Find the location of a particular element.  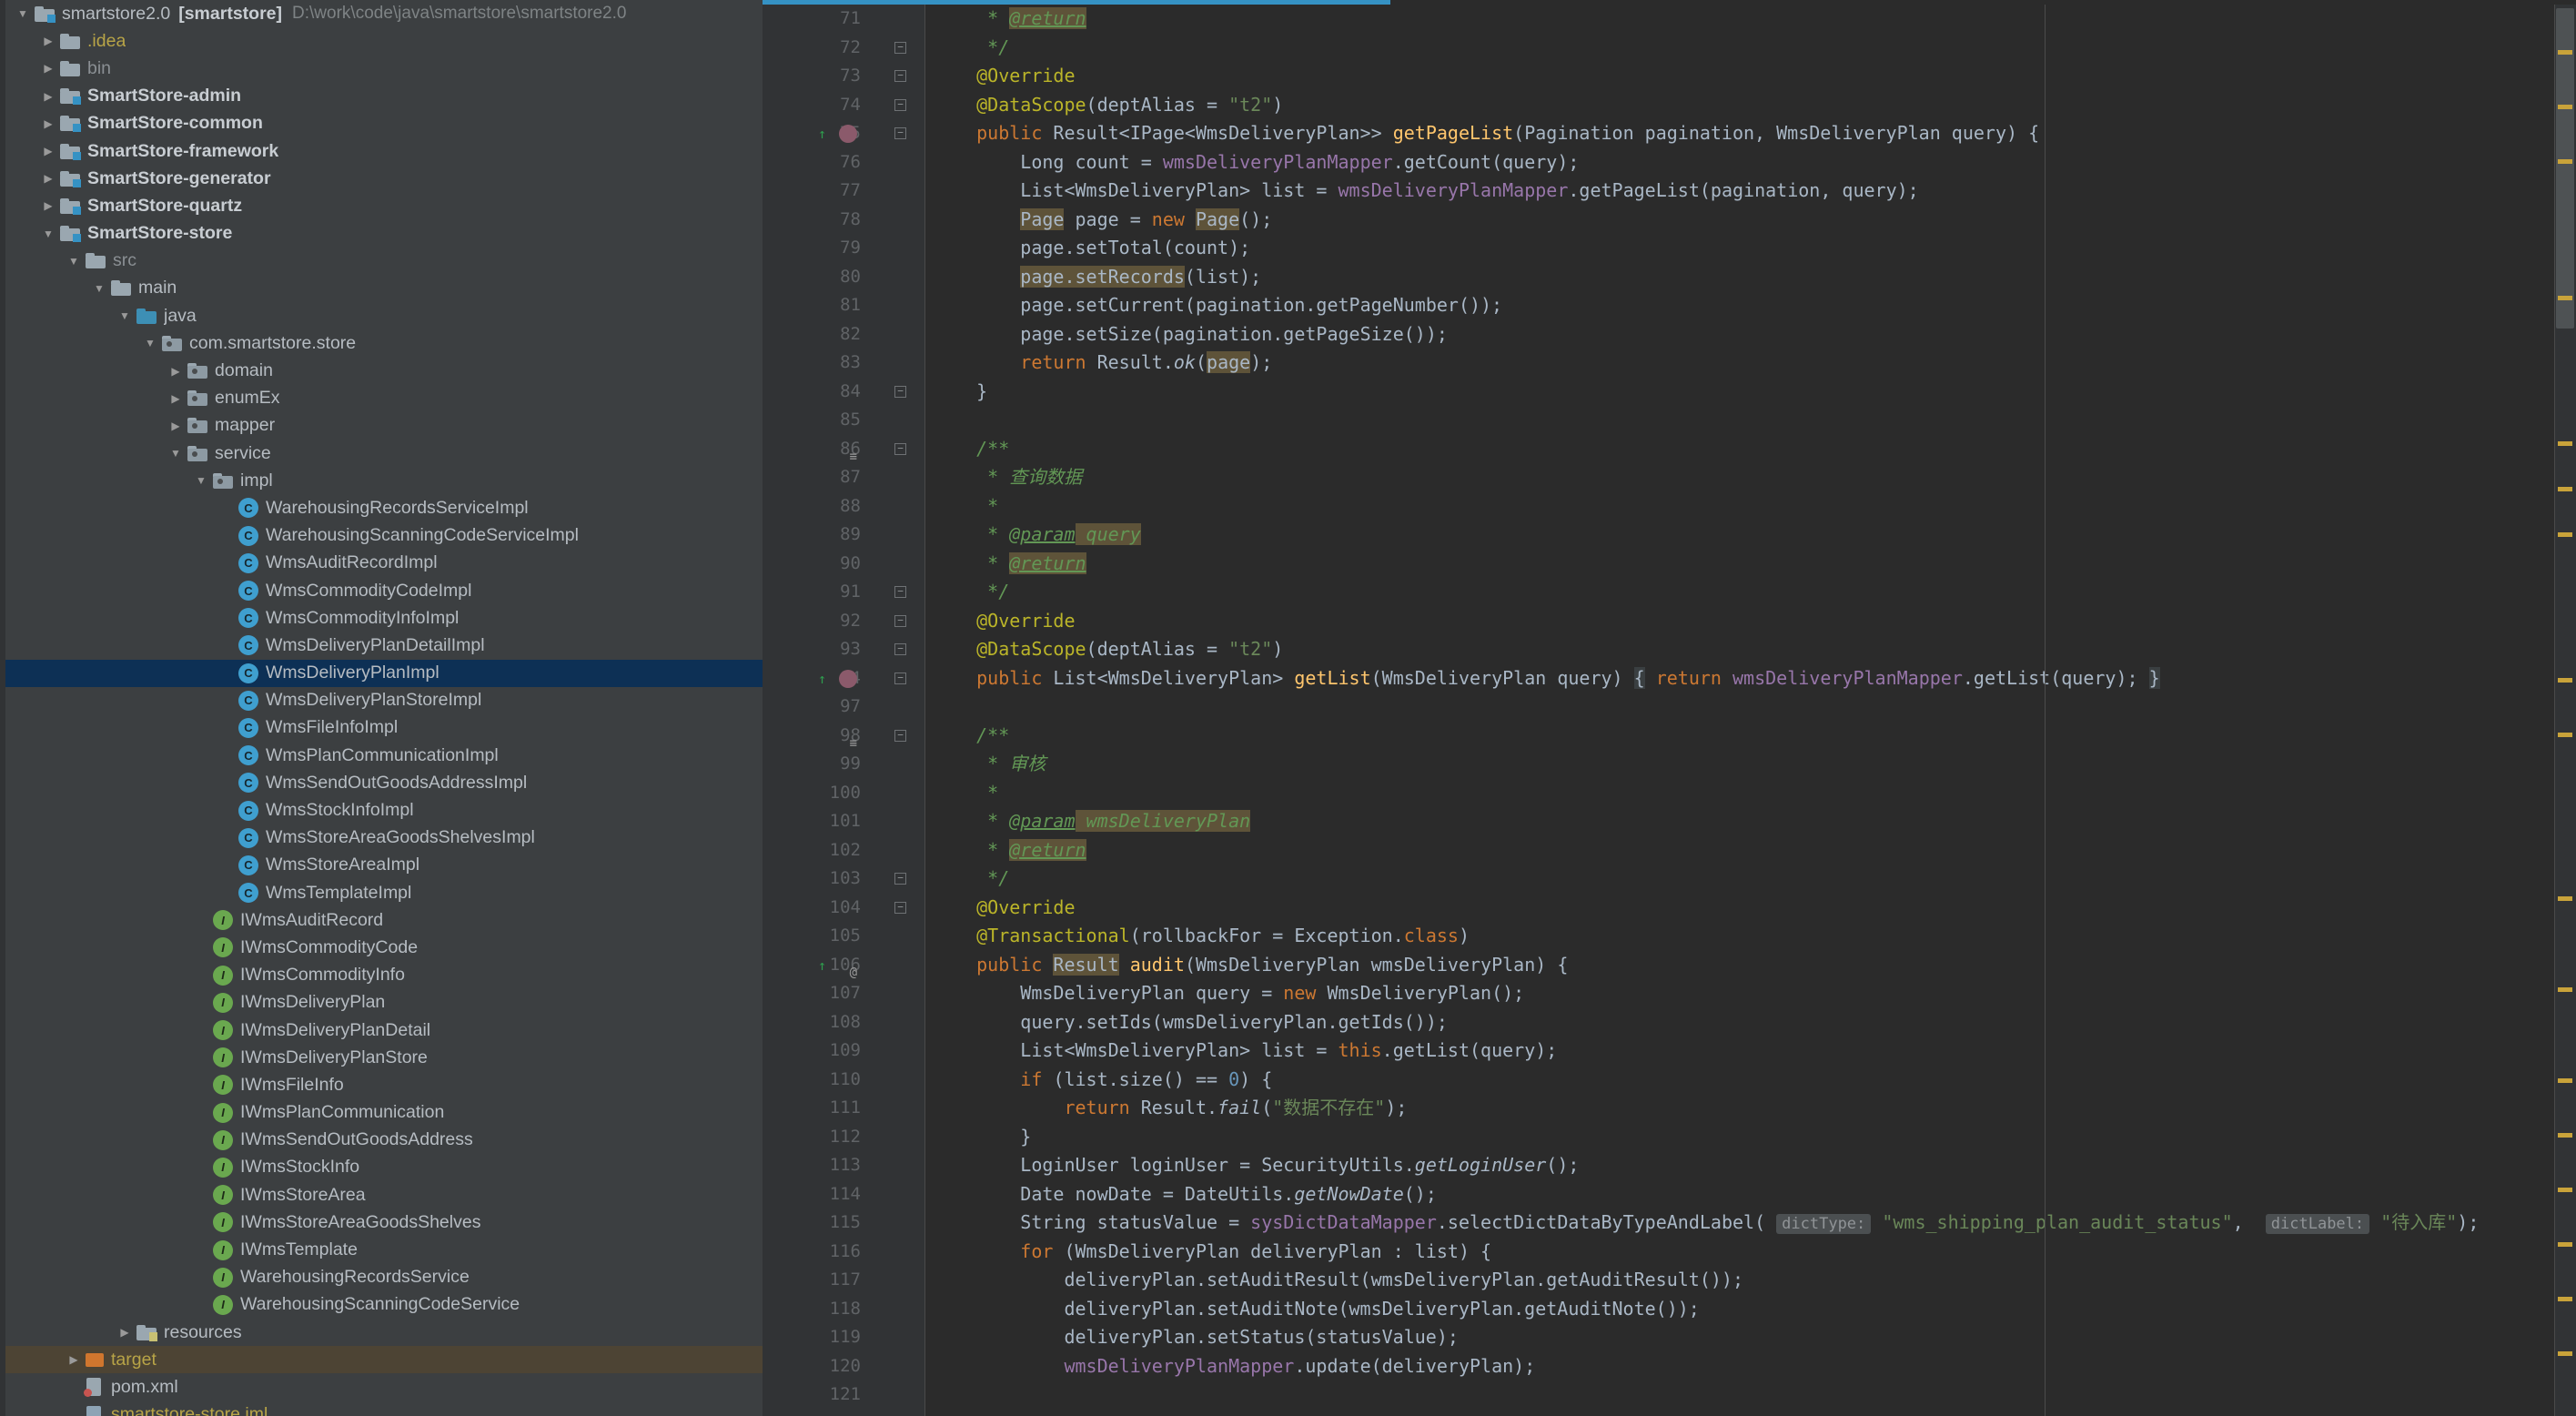

tree-row-com-smartstore-store: ▼ com.smartstore.store is located at coordinates (381, 343).